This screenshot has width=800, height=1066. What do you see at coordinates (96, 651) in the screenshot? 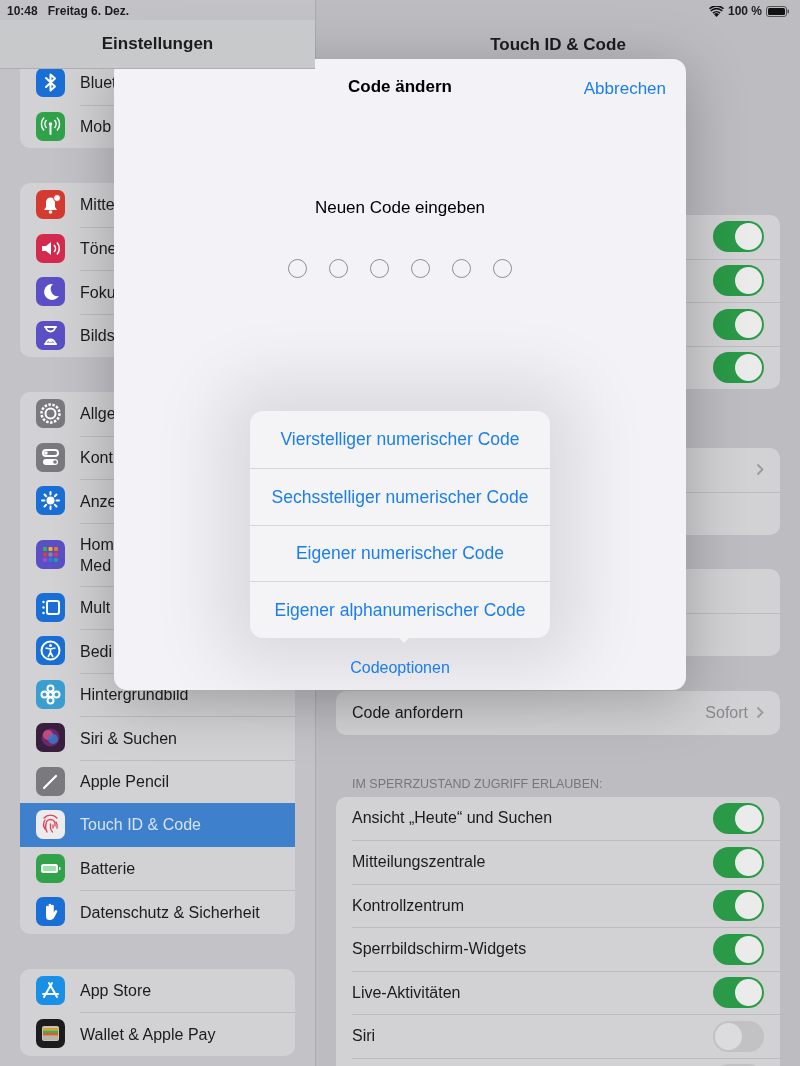
I see `sidebar-item-label: Bedi` at bounding box center [96, 651].